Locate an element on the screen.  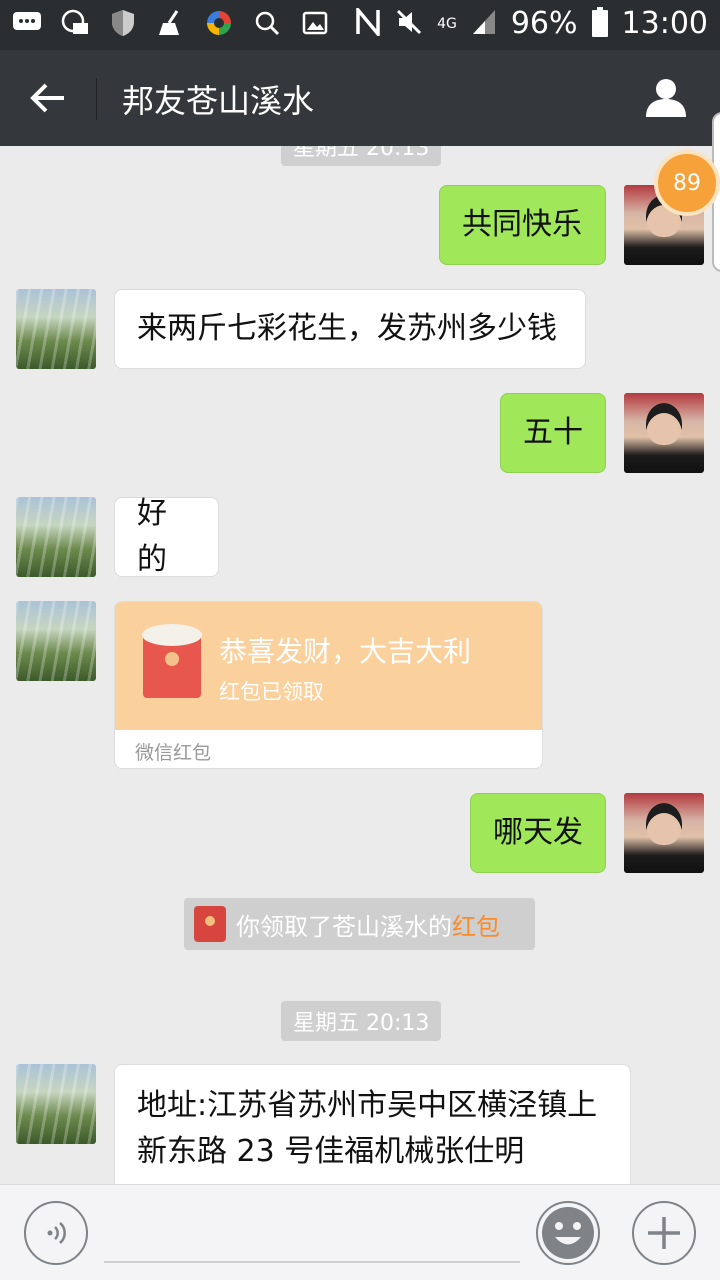
status-bar: 4G 96% 13:00 is located at coordinates (360, 25).